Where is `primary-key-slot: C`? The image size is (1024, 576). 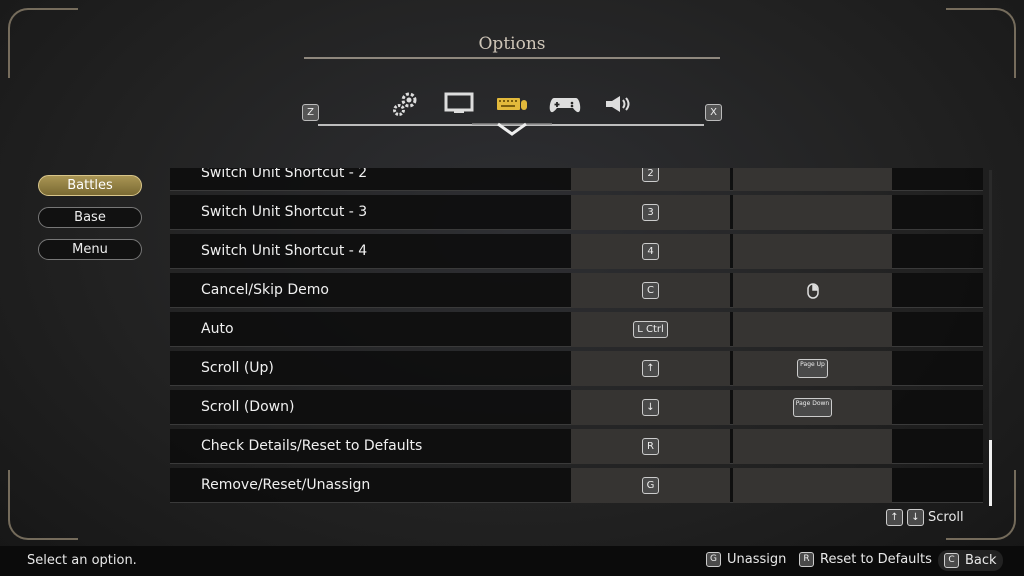 primary-key-slot: C is located at coordinates (650, 290).